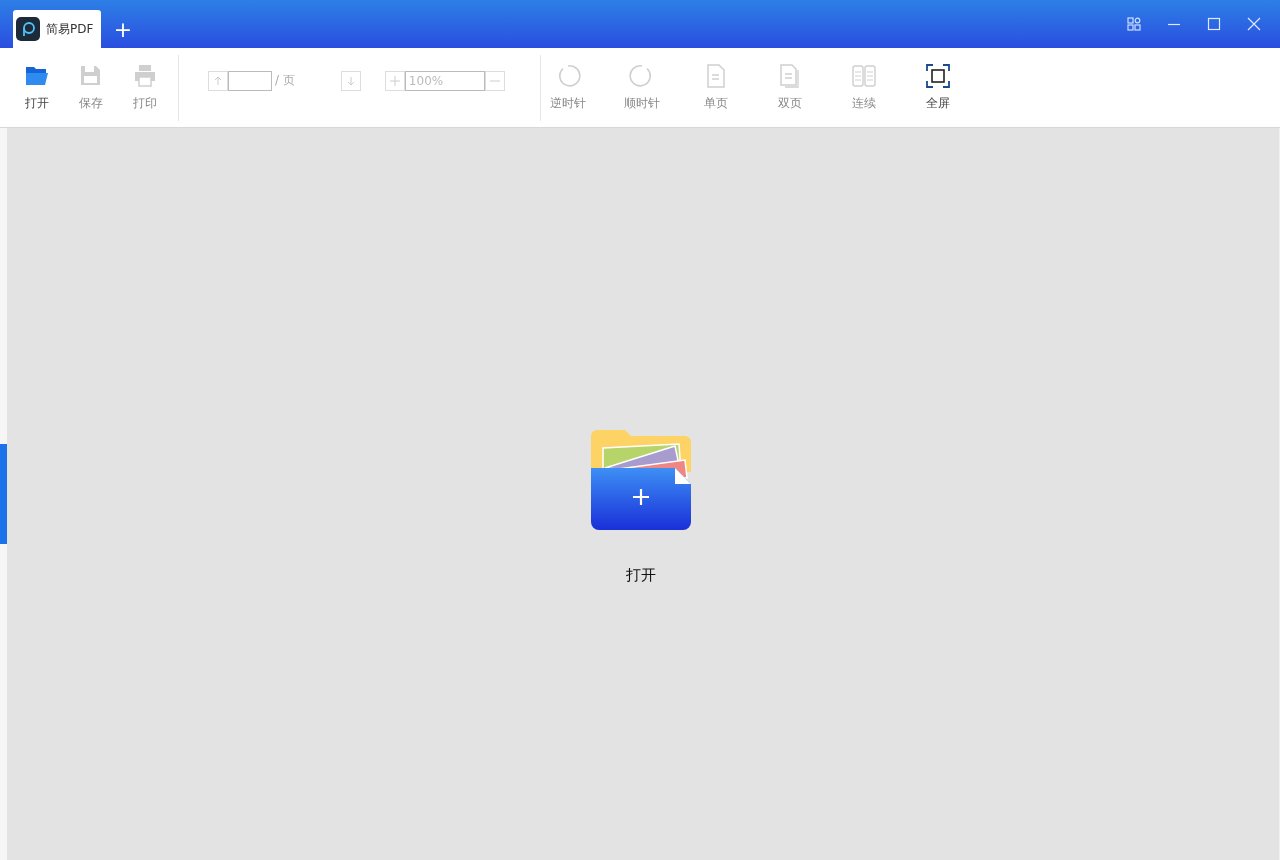 The height and width of the screenshot is (860, 1280). I want to click on sidebar-handle, so click(3, 494).